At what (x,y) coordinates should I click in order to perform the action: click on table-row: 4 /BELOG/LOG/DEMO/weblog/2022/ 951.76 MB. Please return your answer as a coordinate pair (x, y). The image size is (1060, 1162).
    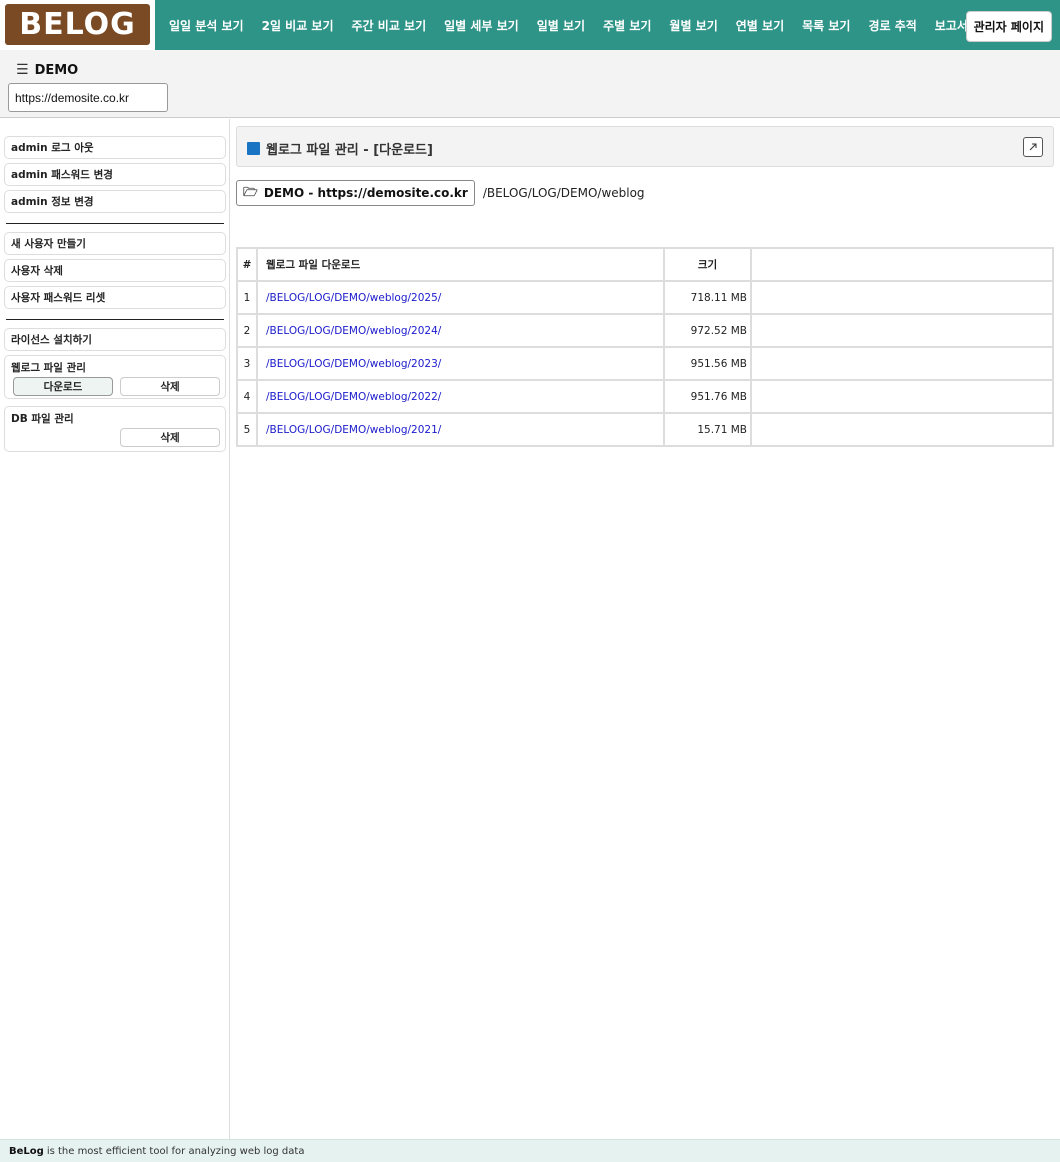
    Looking at the image, I should click on (645, 396).